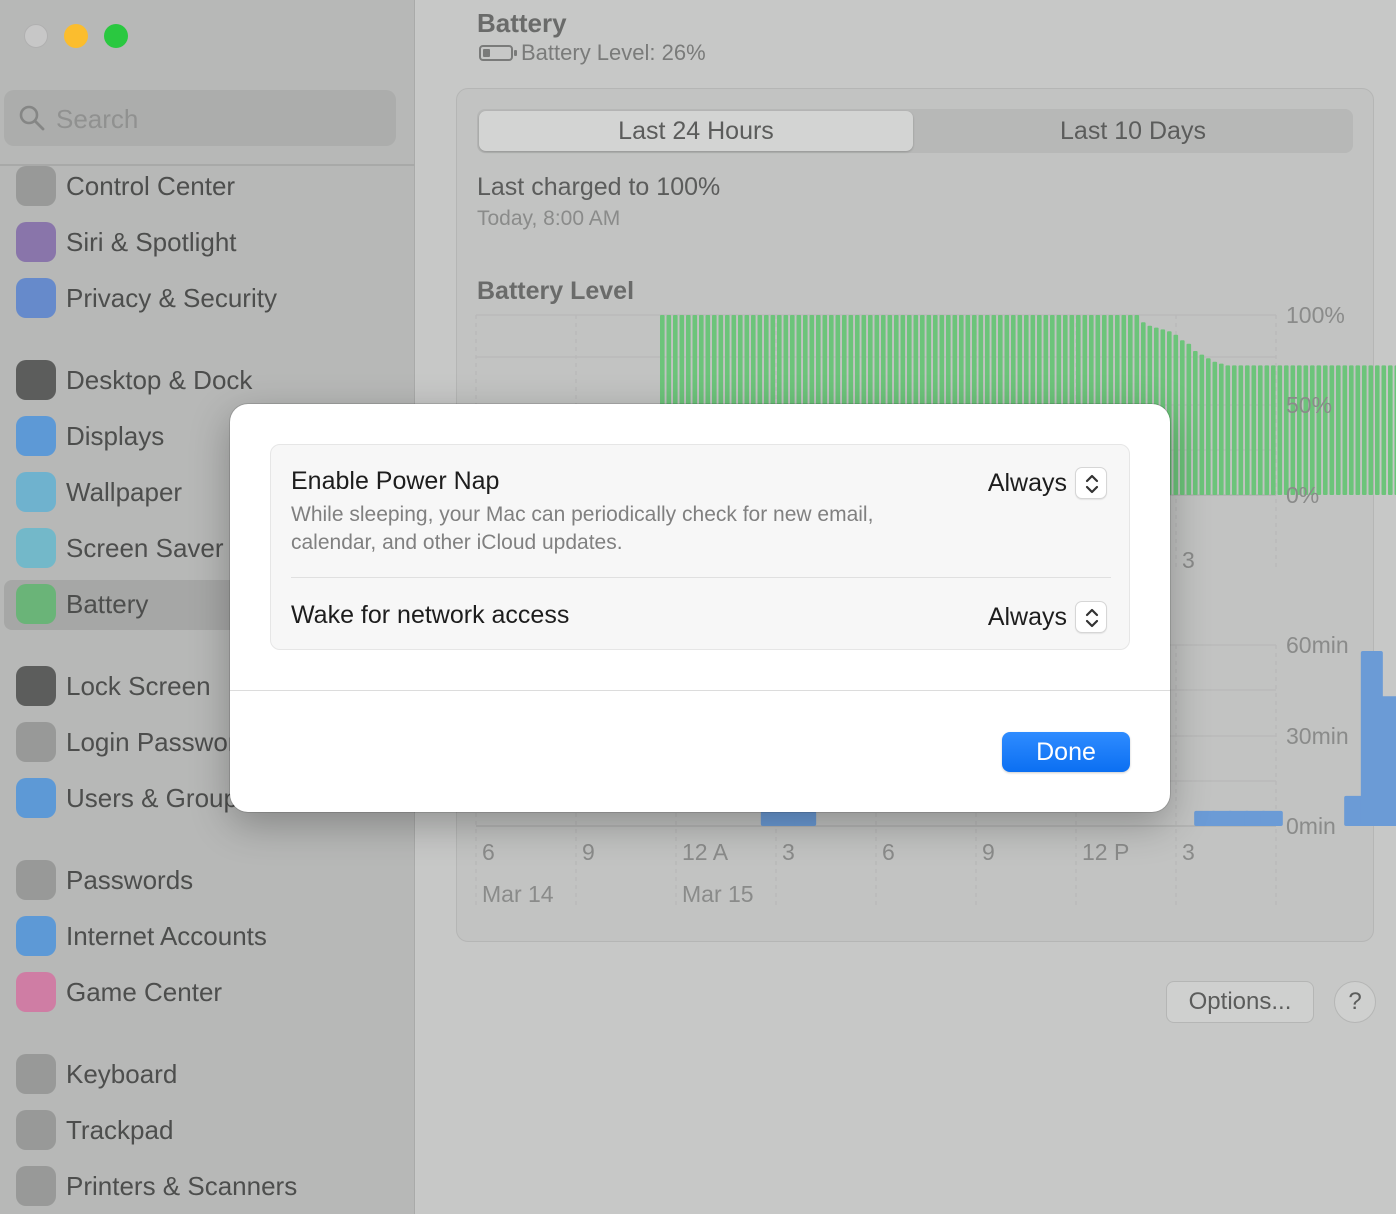 The image size is (1396, 1214). Describe the element at coordinates (204, 1075) in the screenshot. I see `sidebar-item-keyboard: Keyboard` at that location.